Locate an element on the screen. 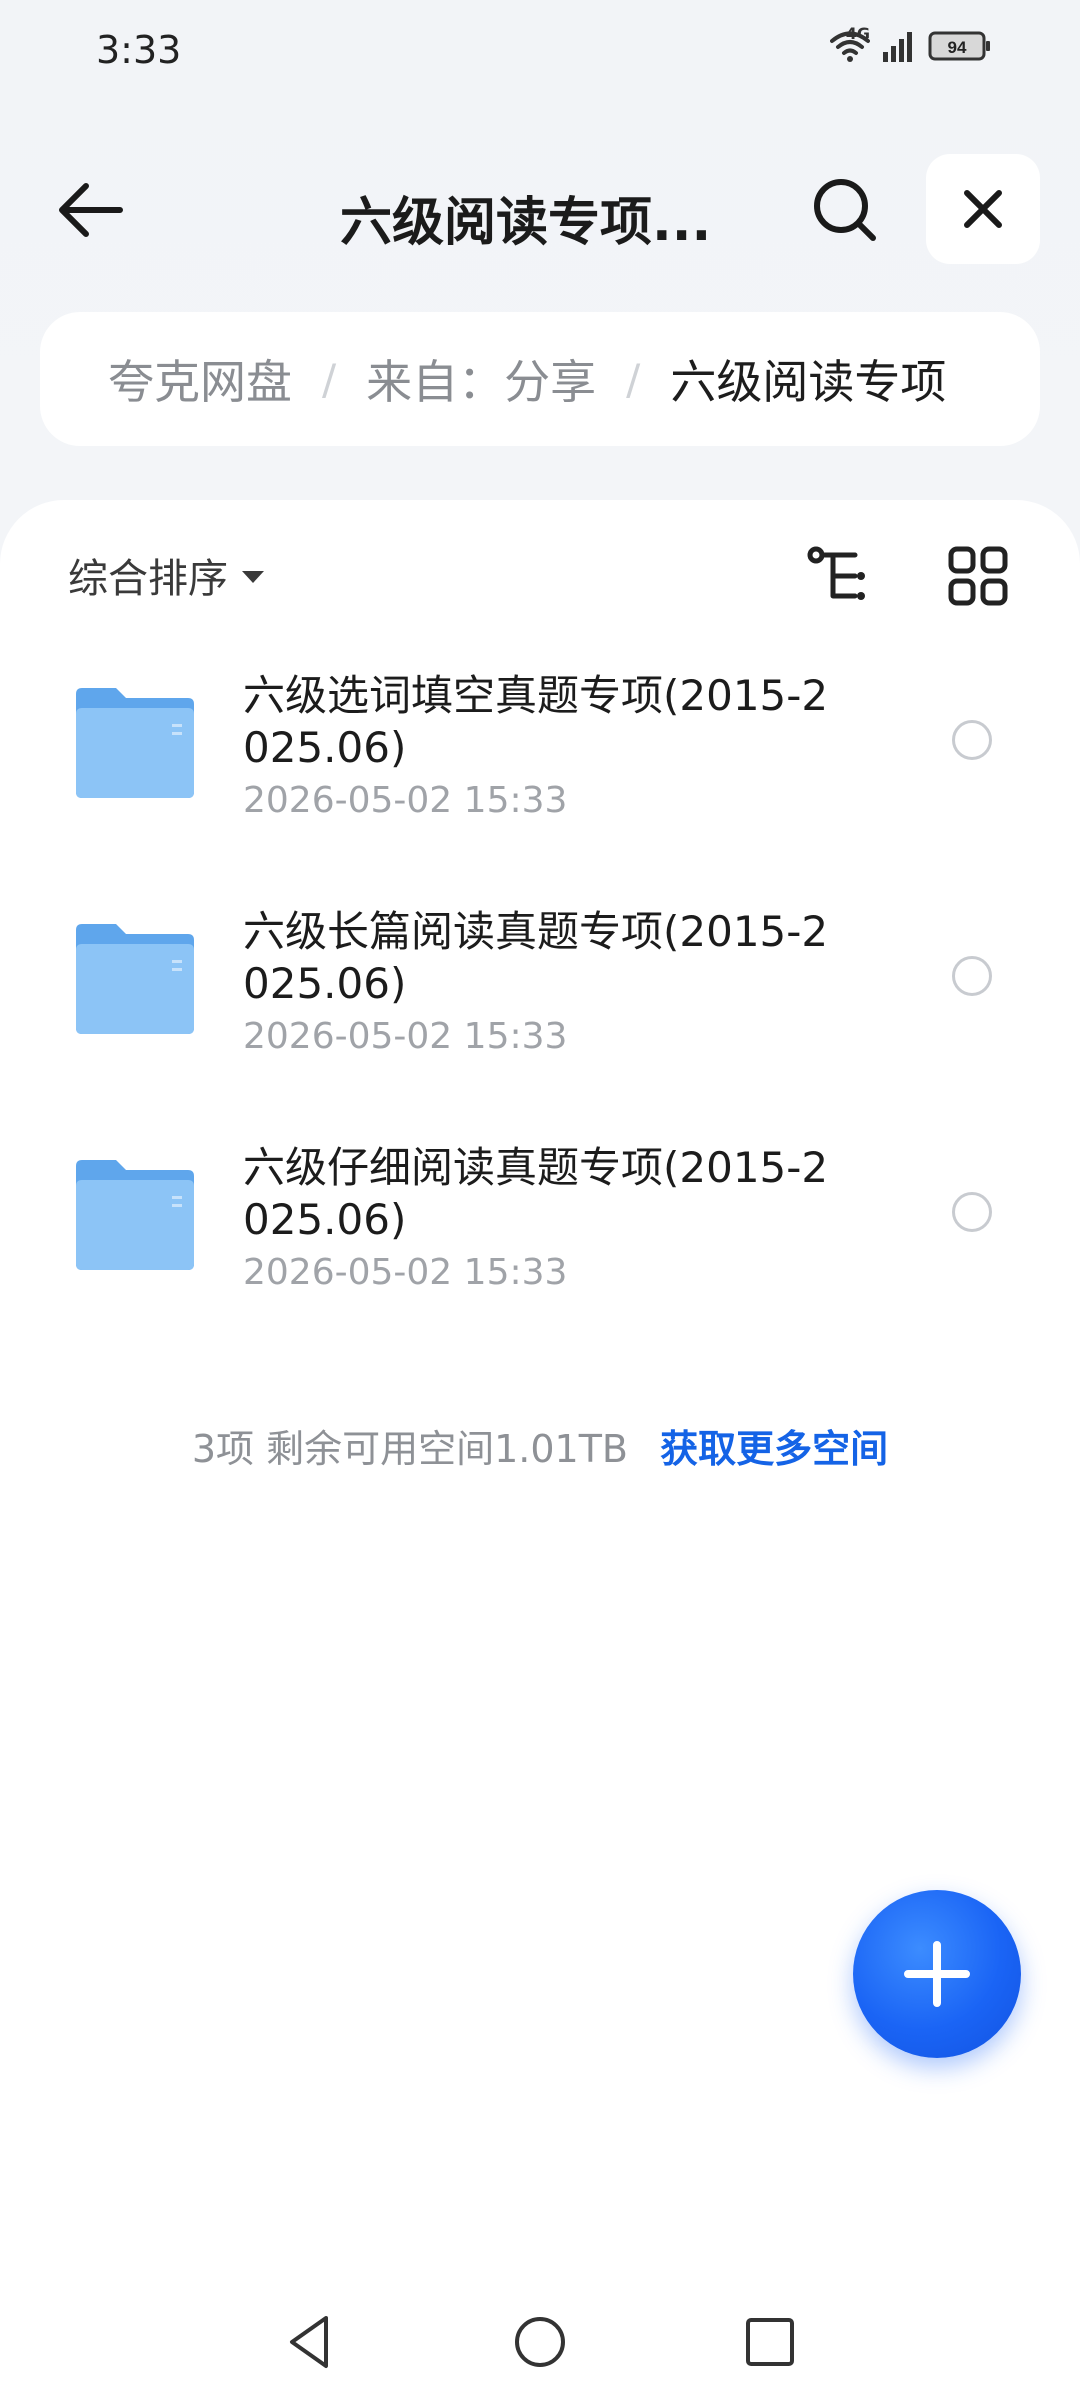 The image size is (1080, 2400). battery-level: 94 is located at coordinates (957, 47).